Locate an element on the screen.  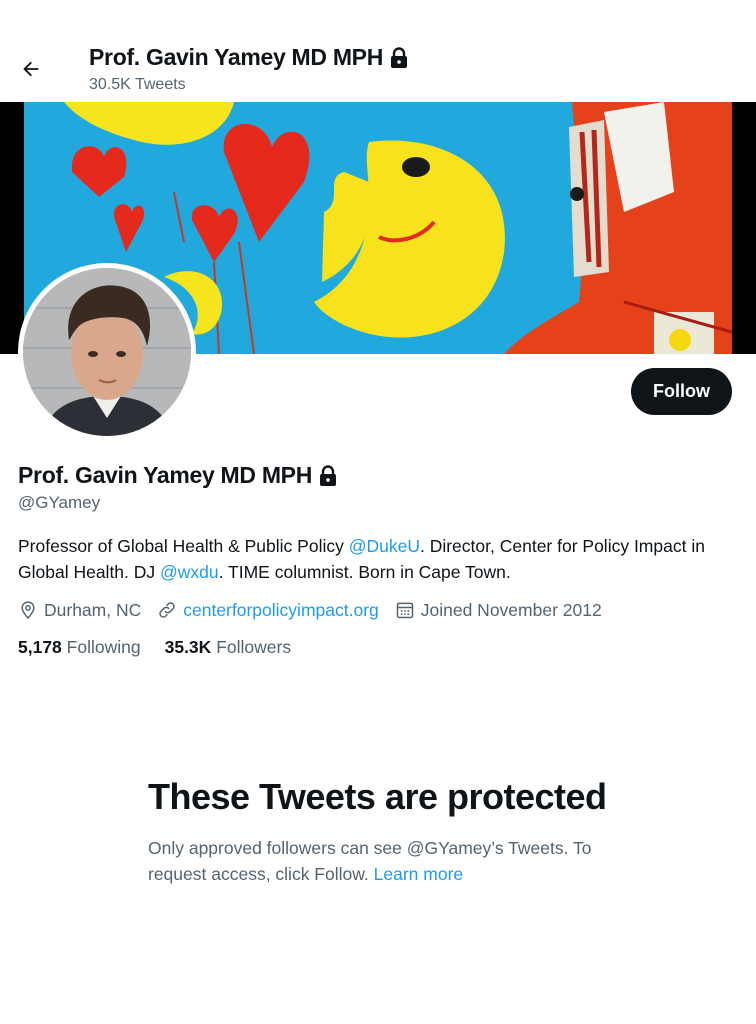
top-bar: Prof. Gavin Yamey MD MPH 30.5K Tweets is located at coordinates (378, 51).